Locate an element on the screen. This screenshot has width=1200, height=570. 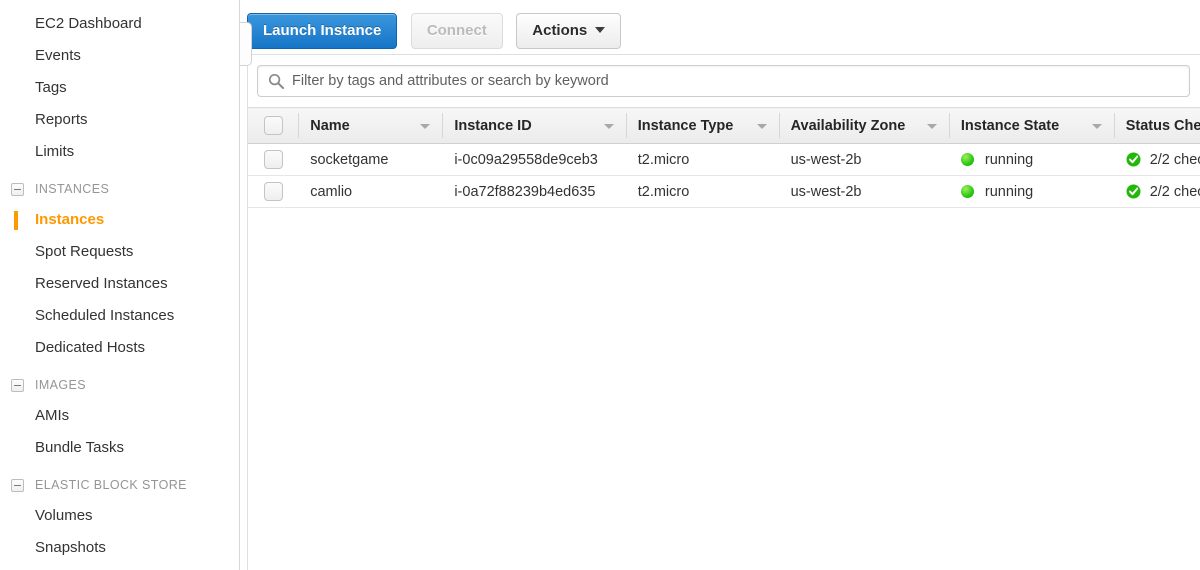
column-header-availability-zone: Availability Zone is located at coordinates (863, 125).